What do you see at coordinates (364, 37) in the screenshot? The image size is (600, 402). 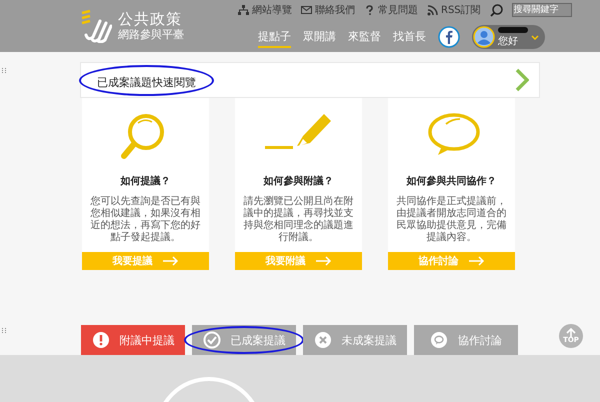 I see `nav-link: 來監督` at bounding box center [364, 37].